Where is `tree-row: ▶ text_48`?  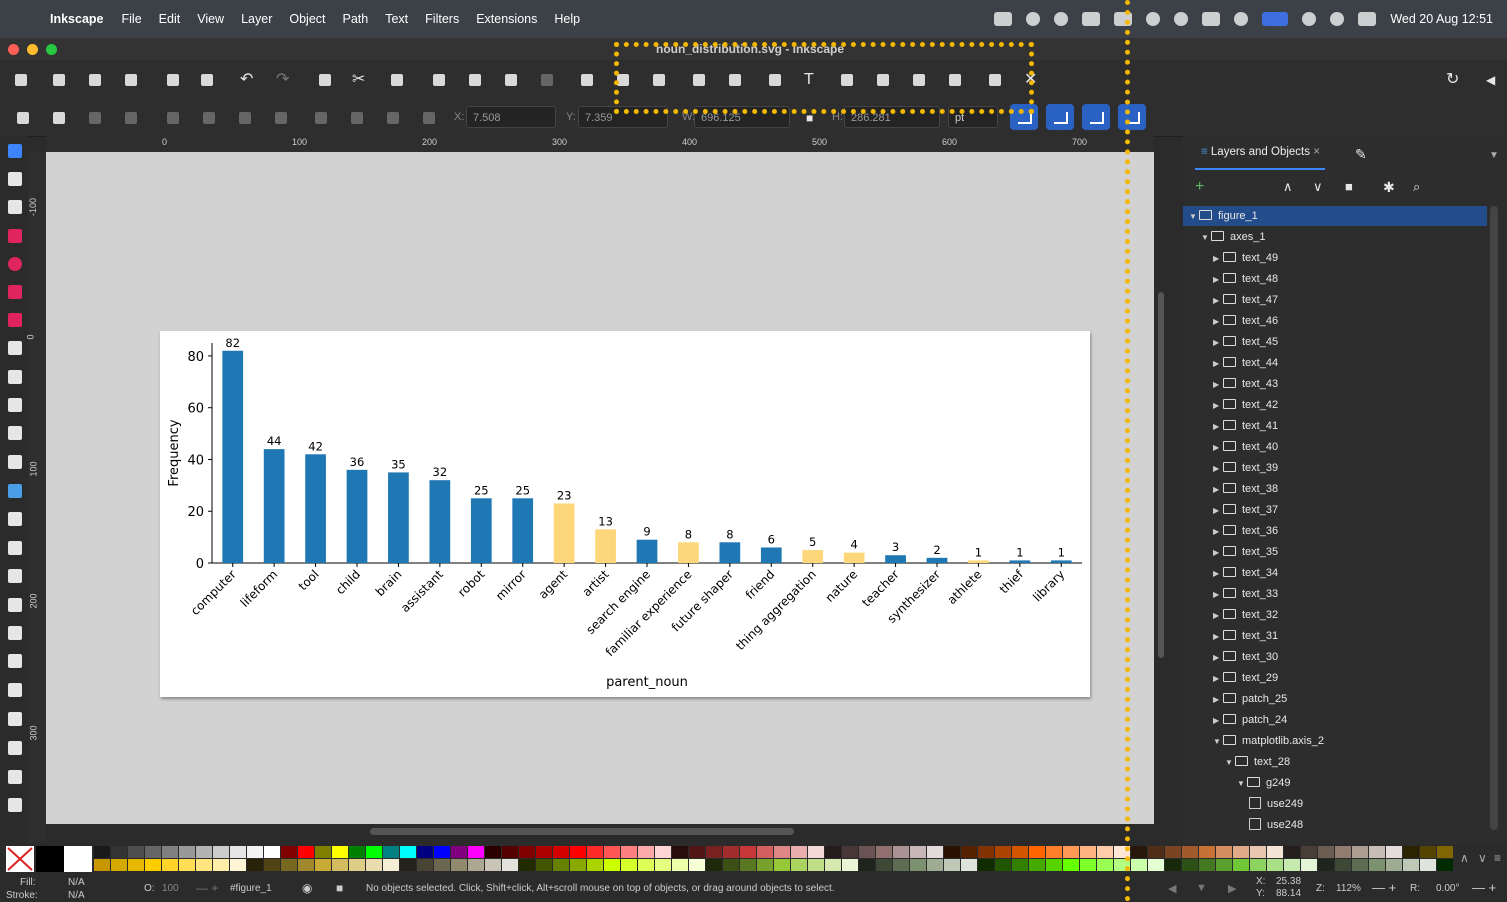
tree-row: ▶ text_48 is located at coordinates (1335, 279).